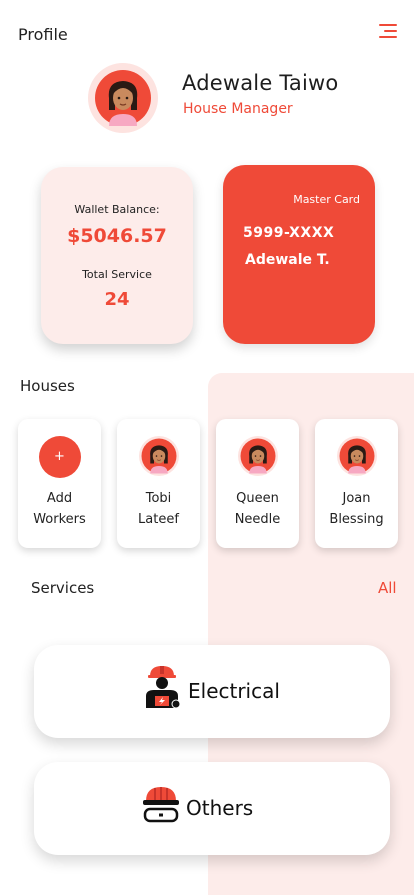 This screenshot has height=895, width=414. What do you see at coordinates (158, 483) in the screenshot?
I see `worker-tile-tobi-lateef: Tobi Lateef` at bounding box center [158, 483].